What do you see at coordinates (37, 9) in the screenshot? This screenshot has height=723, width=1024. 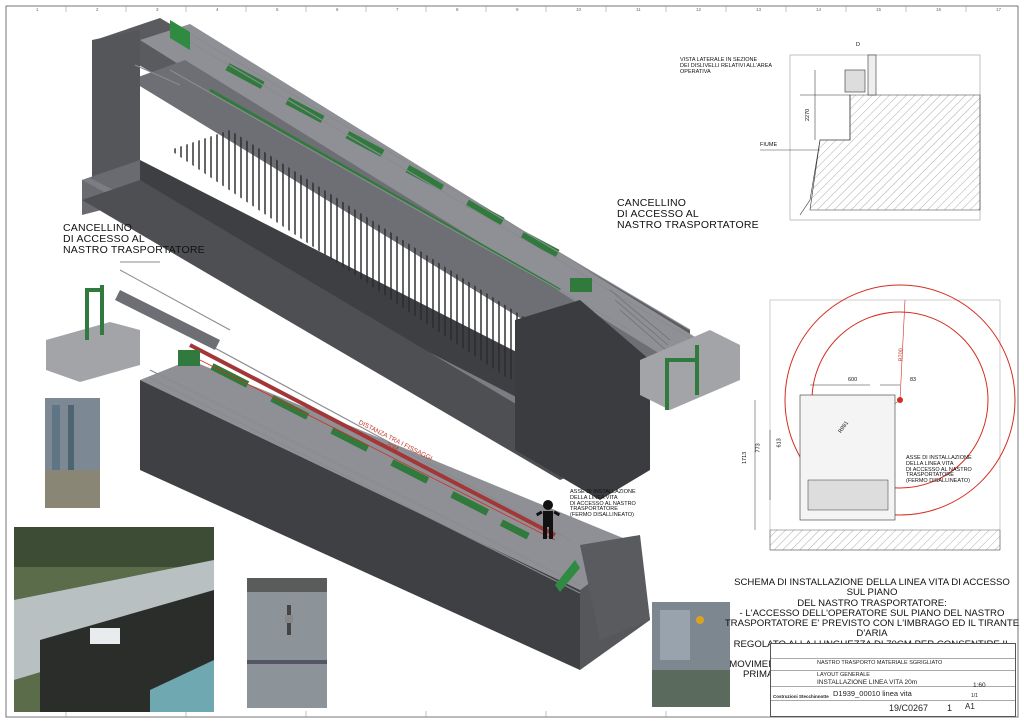 I see `border-number: 1` at bounding box center [37, 9].